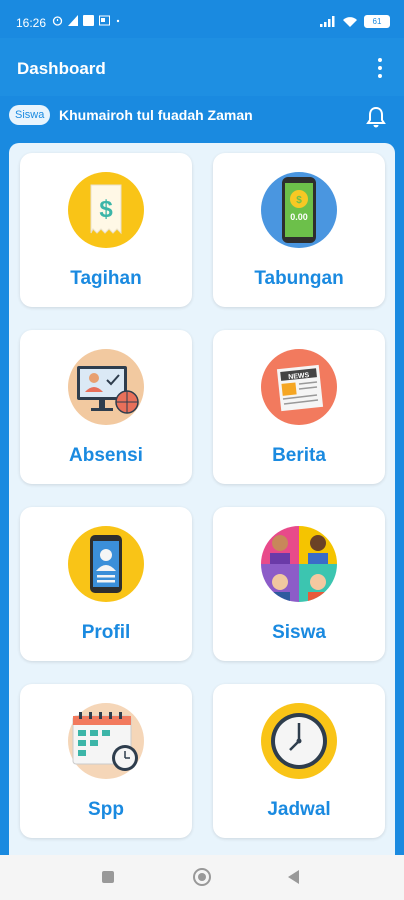 The height and width of the screenshot is (900, 404). I want to click on user-bar: Siswa Khumairoh tul fuadah Zaman, so click(202, 118).